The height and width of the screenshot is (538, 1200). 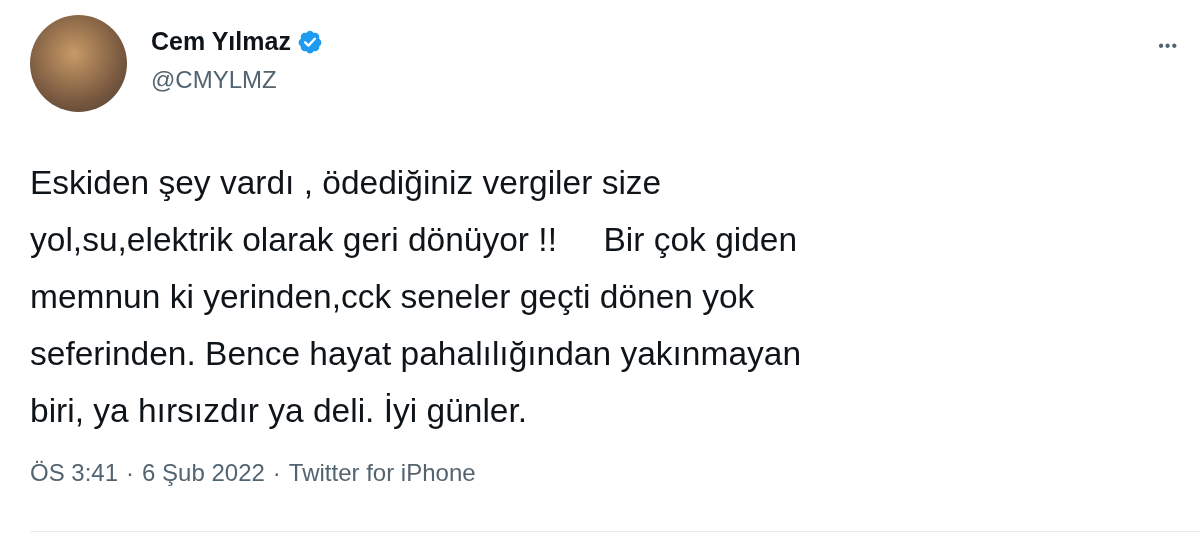 I want to click on author-handle: @CMYLMZ, so click(x=237, y=80).